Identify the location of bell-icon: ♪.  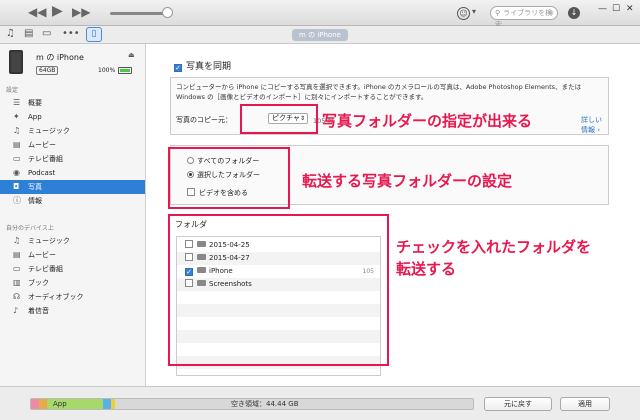
(16, 310).